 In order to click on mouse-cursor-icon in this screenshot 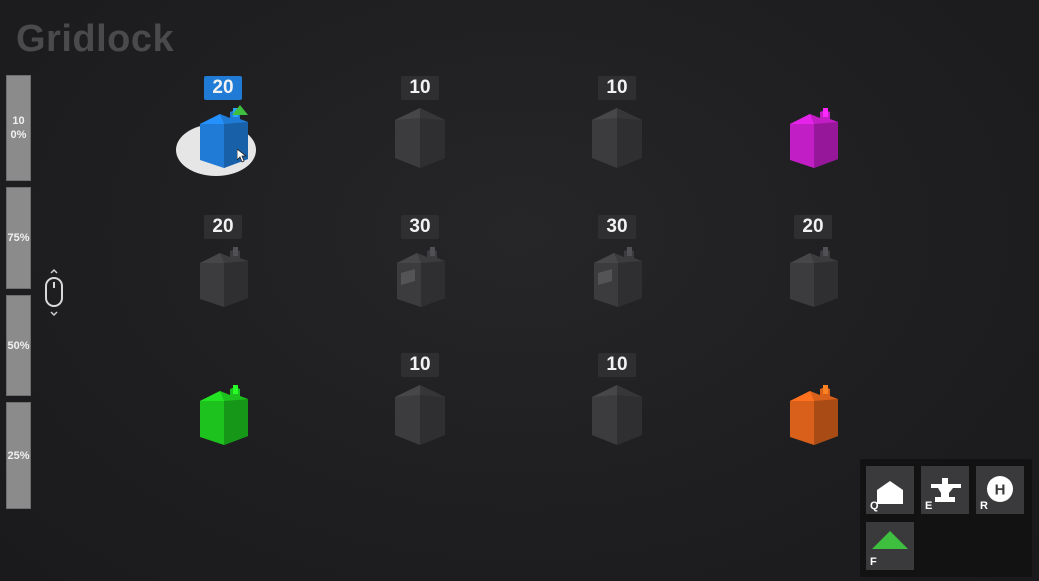, I will do `click(242, 155)`.